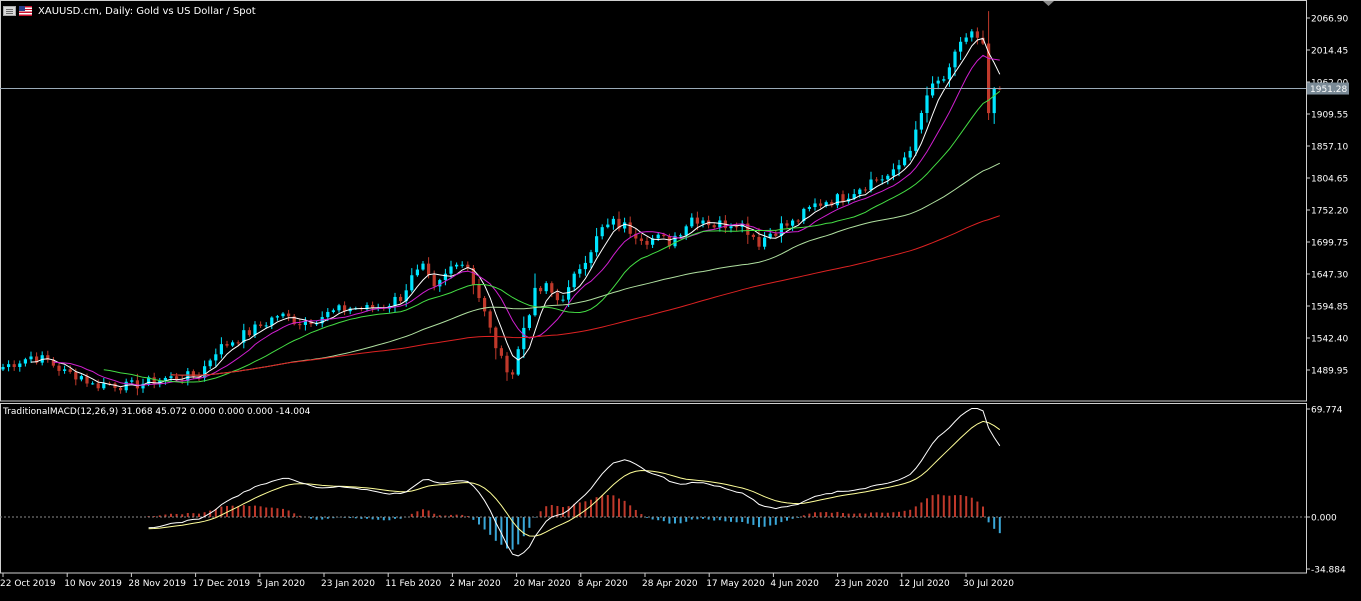 This screenshot has width=1361, height=601. What do you see at coordinates (542, 584) in the screenshot?
I see `time-axis-label: 20 Mar 2020` at bounding box center [542, 584].